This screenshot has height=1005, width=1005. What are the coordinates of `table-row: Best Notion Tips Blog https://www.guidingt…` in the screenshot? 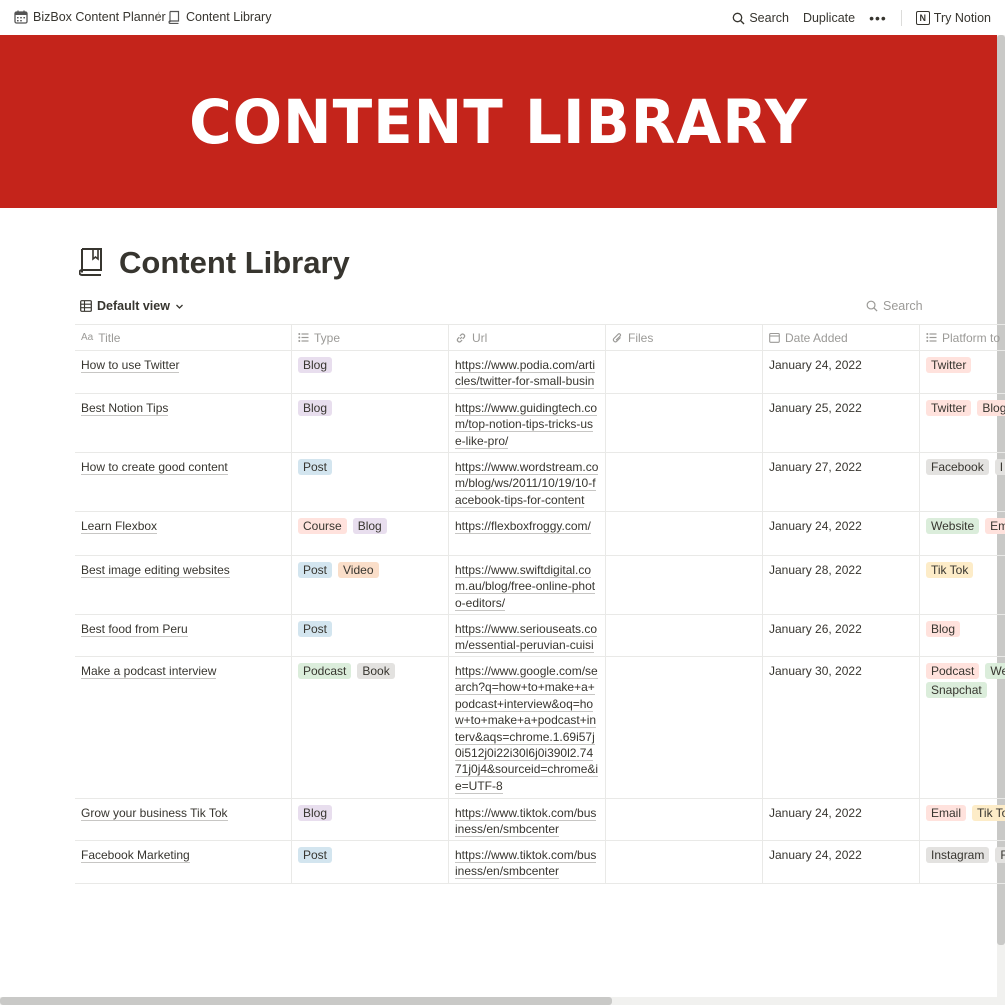 It's located at (540, 423).